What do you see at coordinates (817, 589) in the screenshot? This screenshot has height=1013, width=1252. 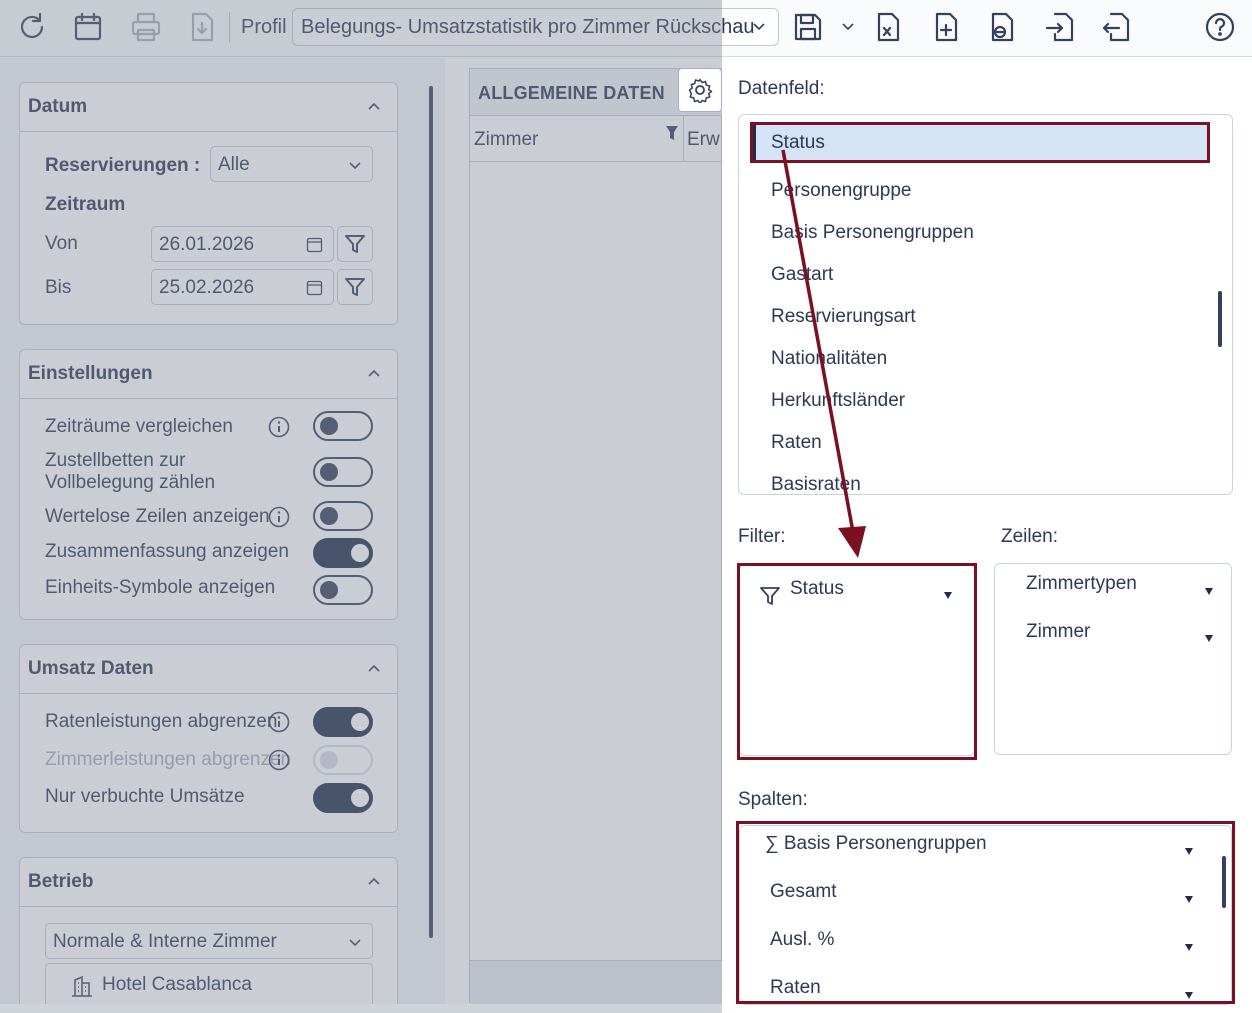 I see `filter-field-item: Status` at bounding box center [817, 589].